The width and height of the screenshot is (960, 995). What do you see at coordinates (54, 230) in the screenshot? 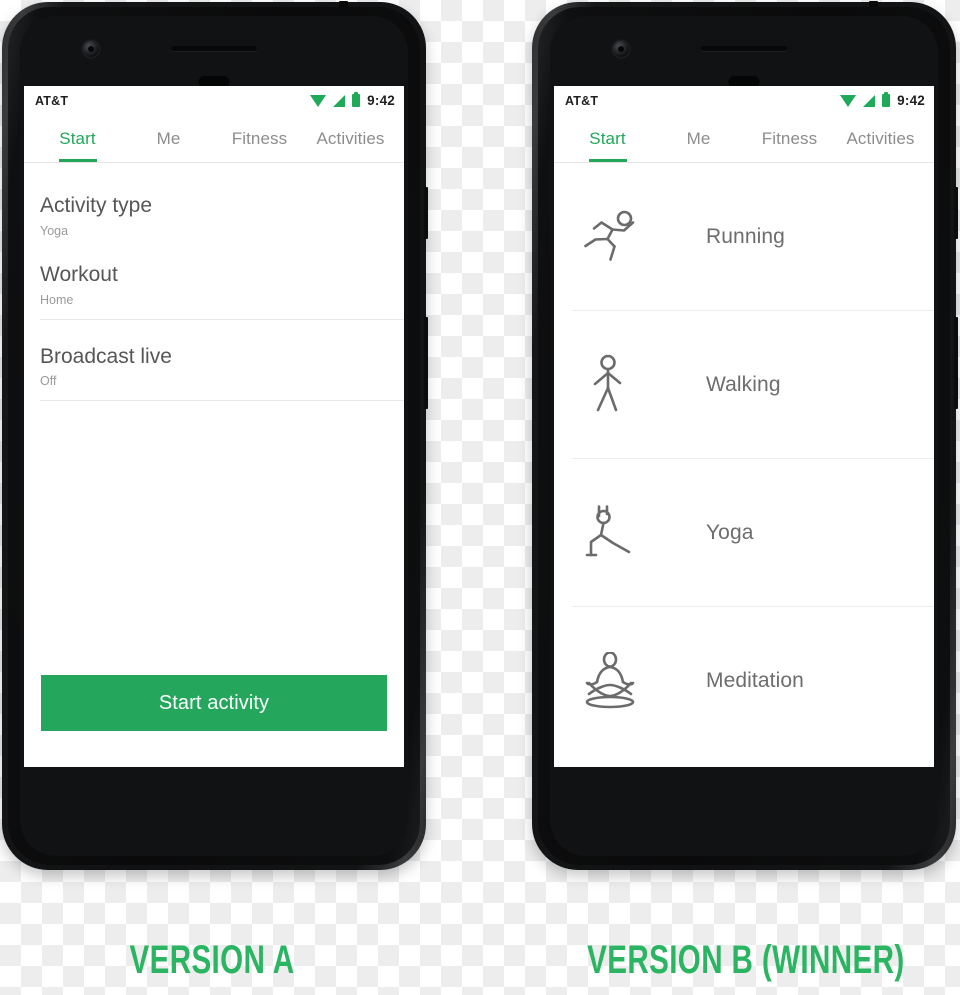
I see `setting-value: Yoga` at bounding box center [54, 230].